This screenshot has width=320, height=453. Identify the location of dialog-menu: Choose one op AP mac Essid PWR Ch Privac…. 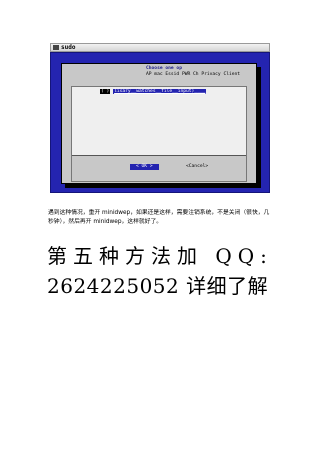
(193, 71).